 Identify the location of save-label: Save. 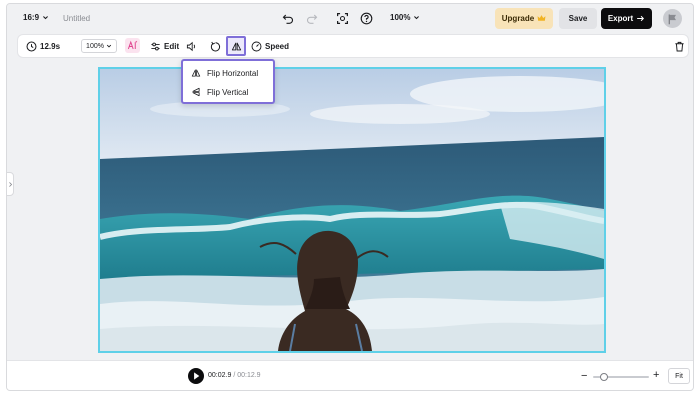
(578, 18).